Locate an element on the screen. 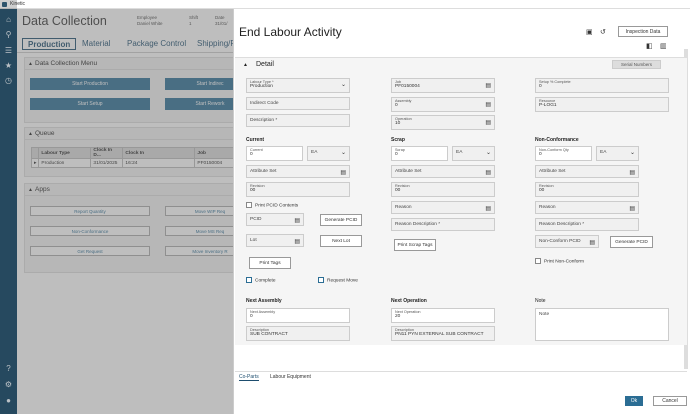 The width and height of the screenshot is (690, 414). scrap-heading: Scrap is located at coordinates (398, 140).